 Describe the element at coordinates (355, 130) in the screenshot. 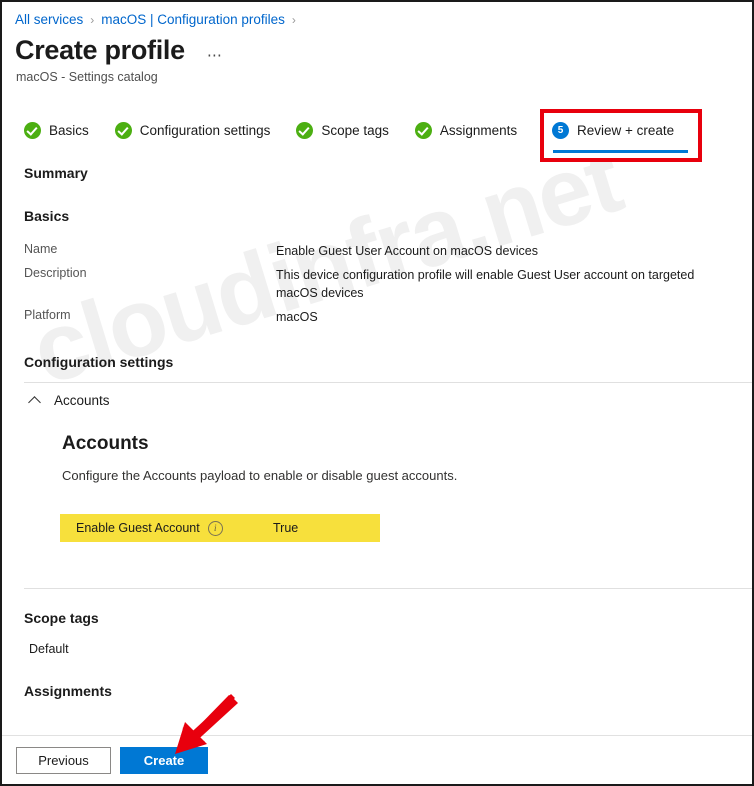

I see `wizard-step-label: Scope tags` at that location.